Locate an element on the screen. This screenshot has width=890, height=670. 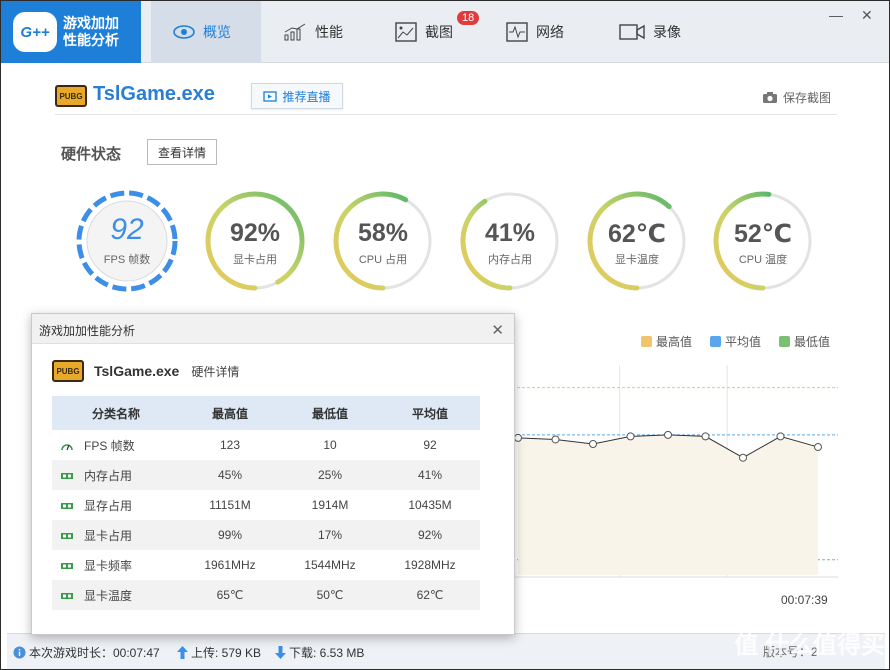
legend-avg-label: 平均值 is located at coordinates (743, 342).